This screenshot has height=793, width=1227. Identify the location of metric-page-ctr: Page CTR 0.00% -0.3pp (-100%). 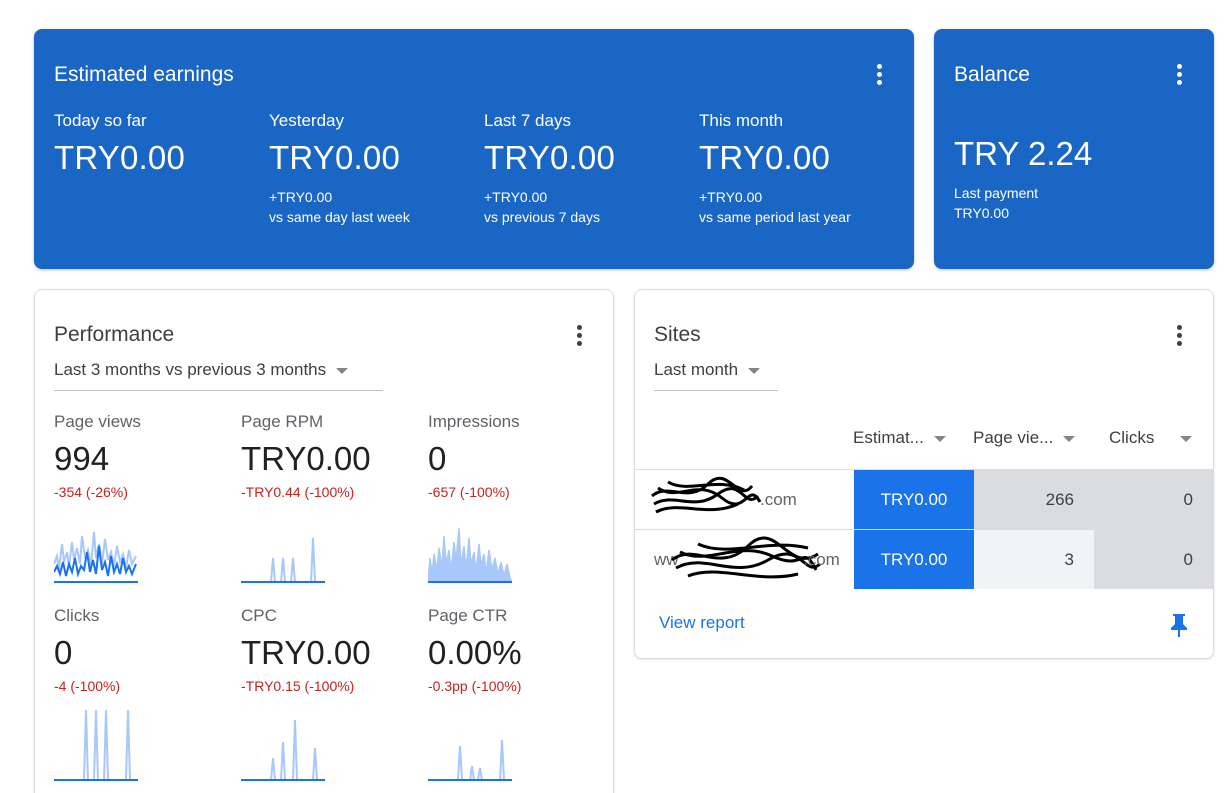
(518, 694).